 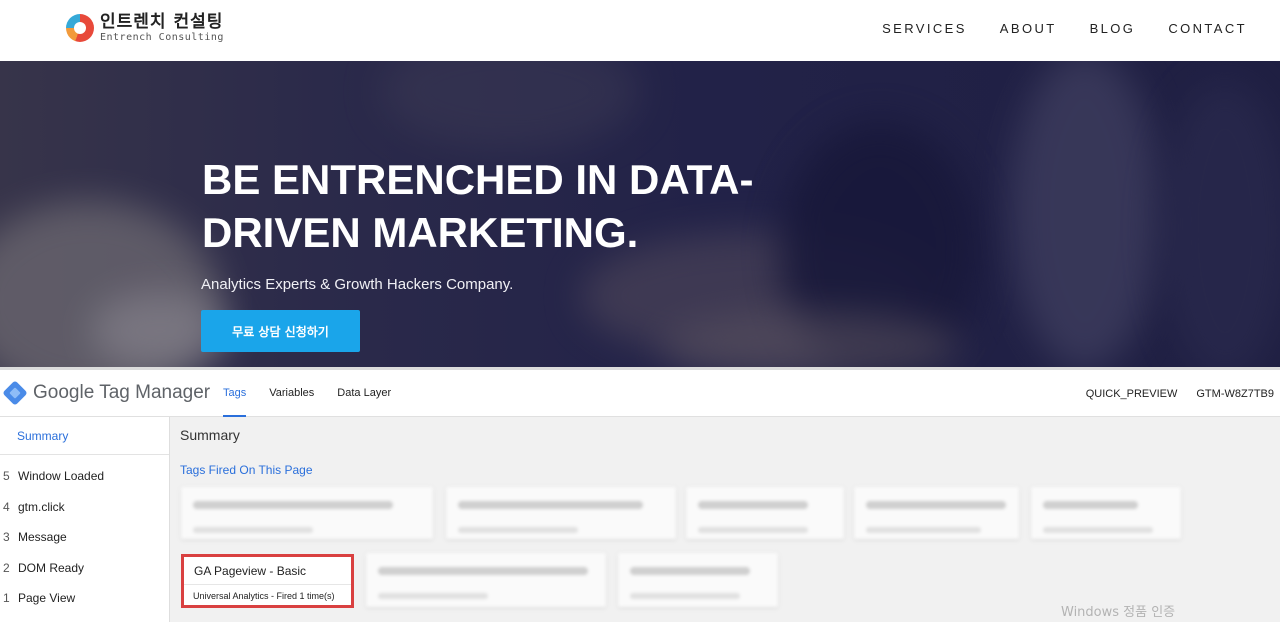 What do you see at coordinates (51, 567) in the screenshot?
I see `event-label: DOM Ready` at bounding box center [51, 567].